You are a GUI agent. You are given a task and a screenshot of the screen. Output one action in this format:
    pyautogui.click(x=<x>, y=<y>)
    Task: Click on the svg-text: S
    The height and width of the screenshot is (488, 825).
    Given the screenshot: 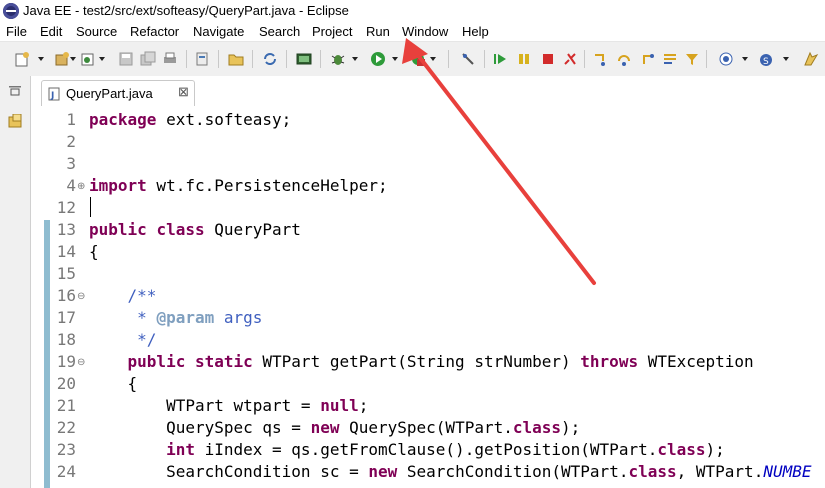 What is the action you would take?
    pyautogui.click(x=766, y=62)
    